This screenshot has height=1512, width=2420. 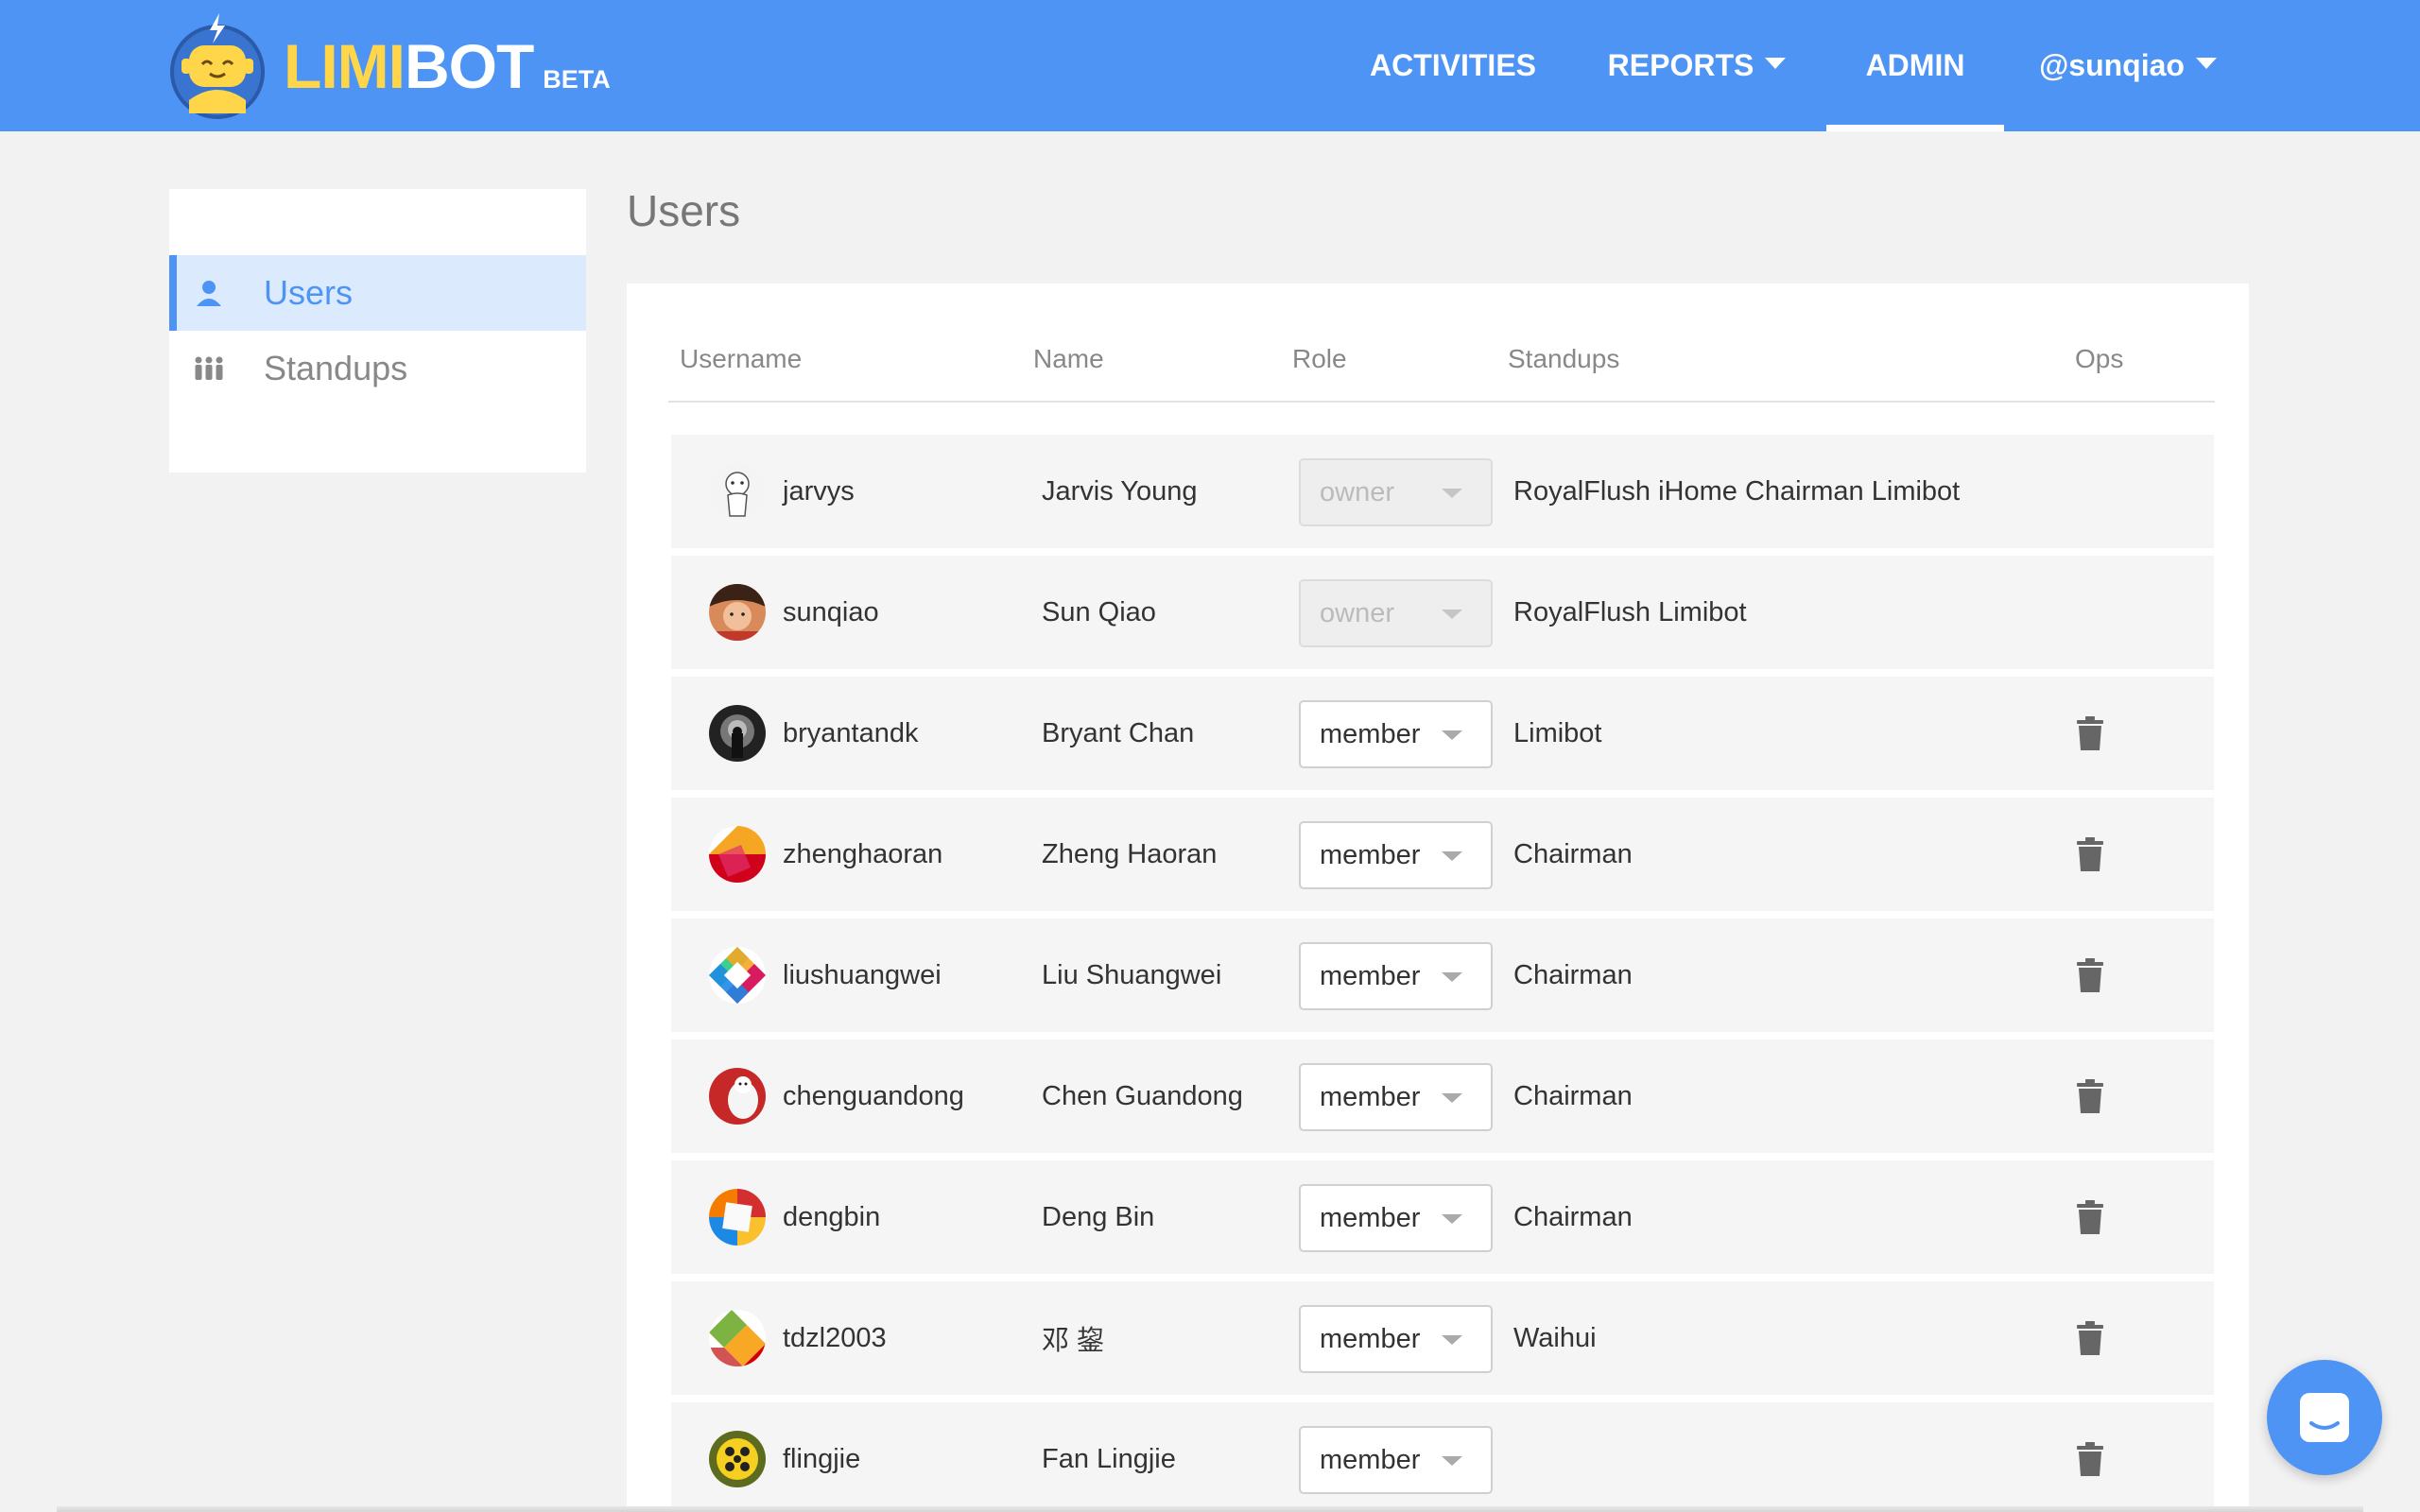 I want to click on sidebar-item-standups: Standups, so click(x=377, y=368).